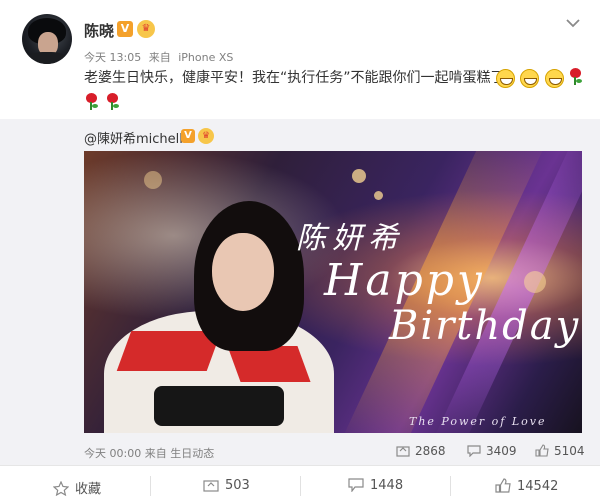  What do you see at coordinates (485, 326) in the screenshot?
I see `image-birthday-text: Birthday` at bounding box center [485, 326].